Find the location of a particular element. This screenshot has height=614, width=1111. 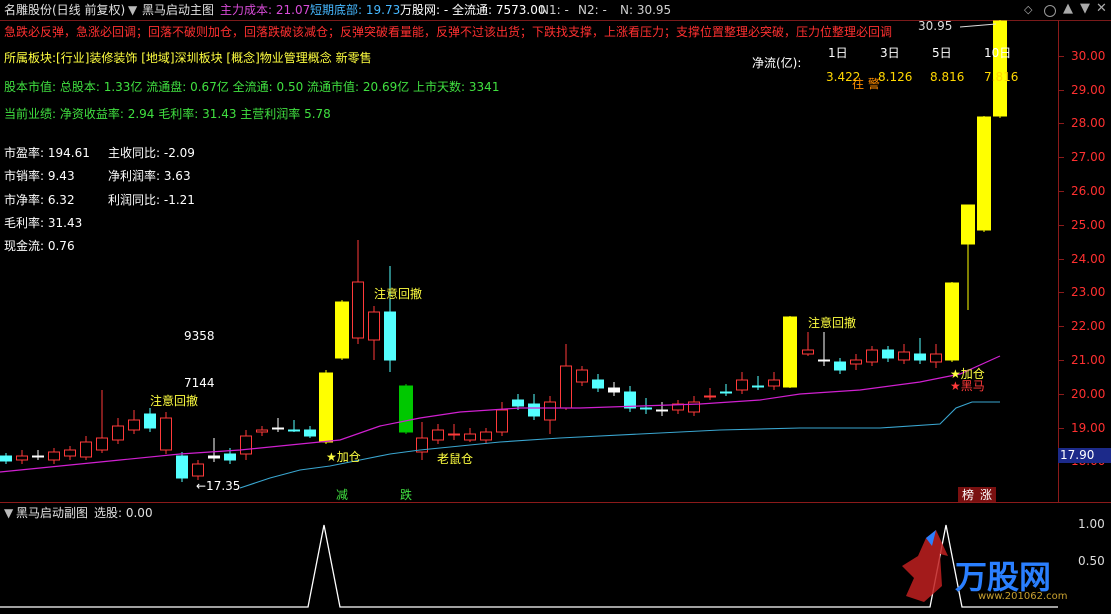

price-tick-22.00: 22.00 is located at coordinates (1088, 326).